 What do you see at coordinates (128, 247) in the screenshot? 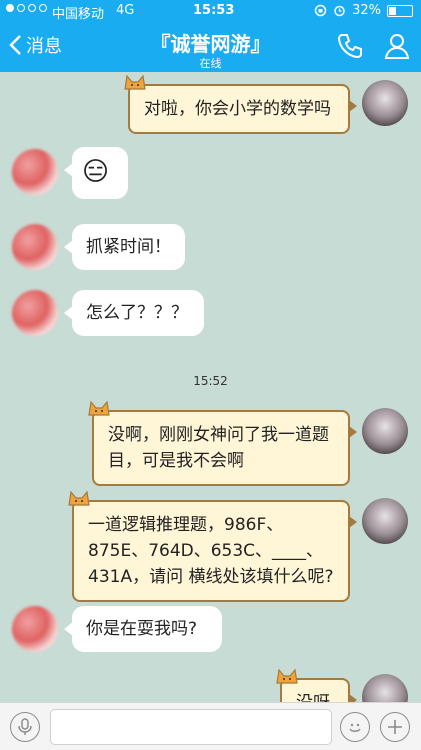
I see `message-text: 抓紧时间！` at bounding box center [128, 247].